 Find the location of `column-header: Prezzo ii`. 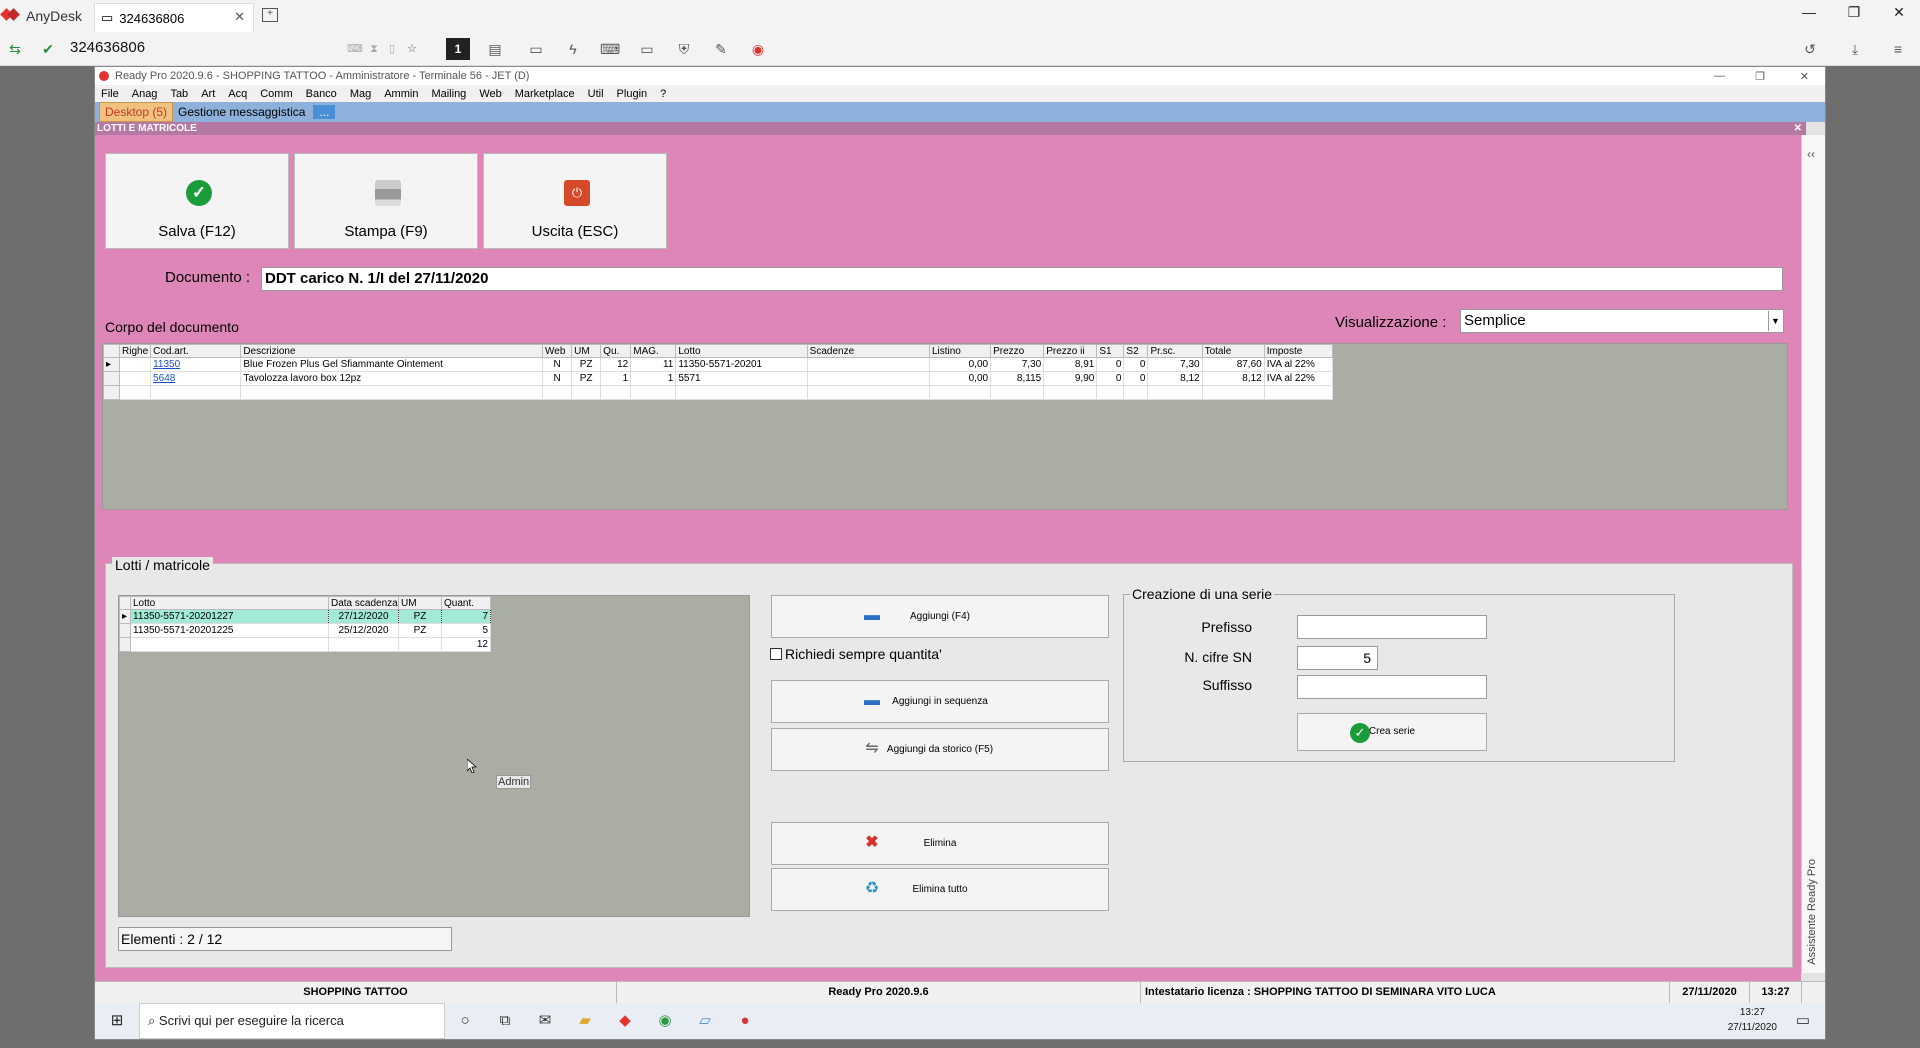

column-header: Prezzo ii is located at coordinates (1070, 351).